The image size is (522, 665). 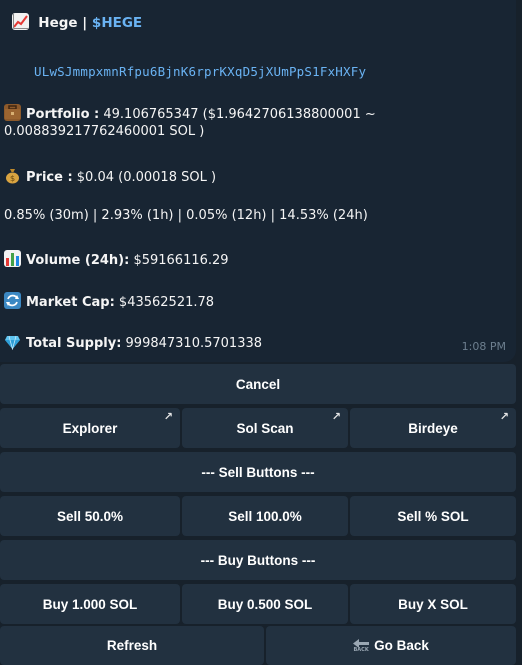 I want to click on sell-50-label: Sell 50.0%, so click(x=90, y=516).